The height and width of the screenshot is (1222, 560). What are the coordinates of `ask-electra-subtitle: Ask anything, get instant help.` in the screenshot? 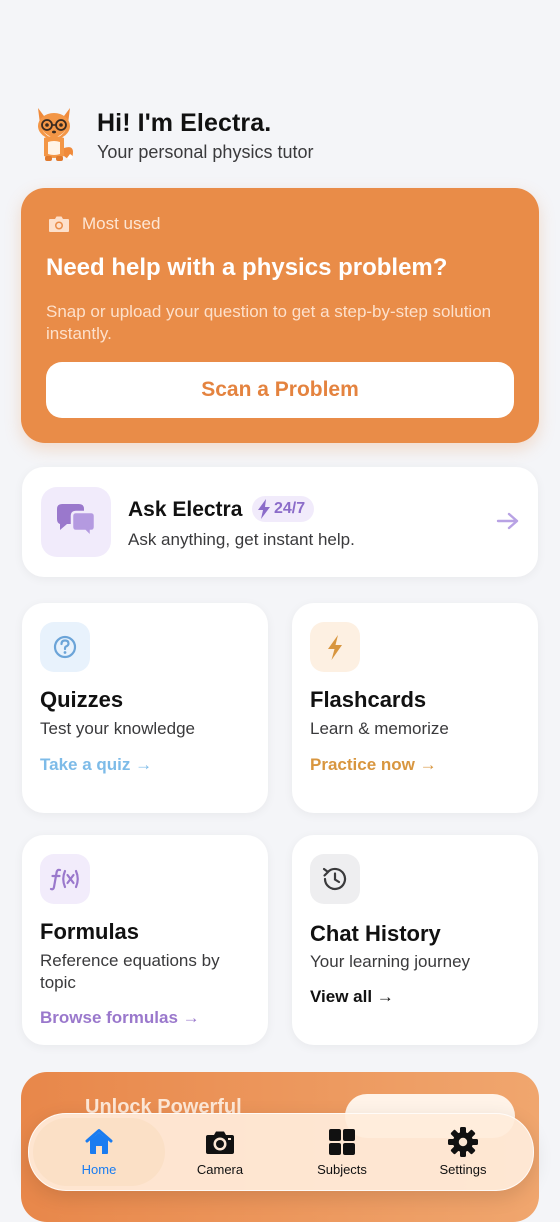 It's located at (241, 539).